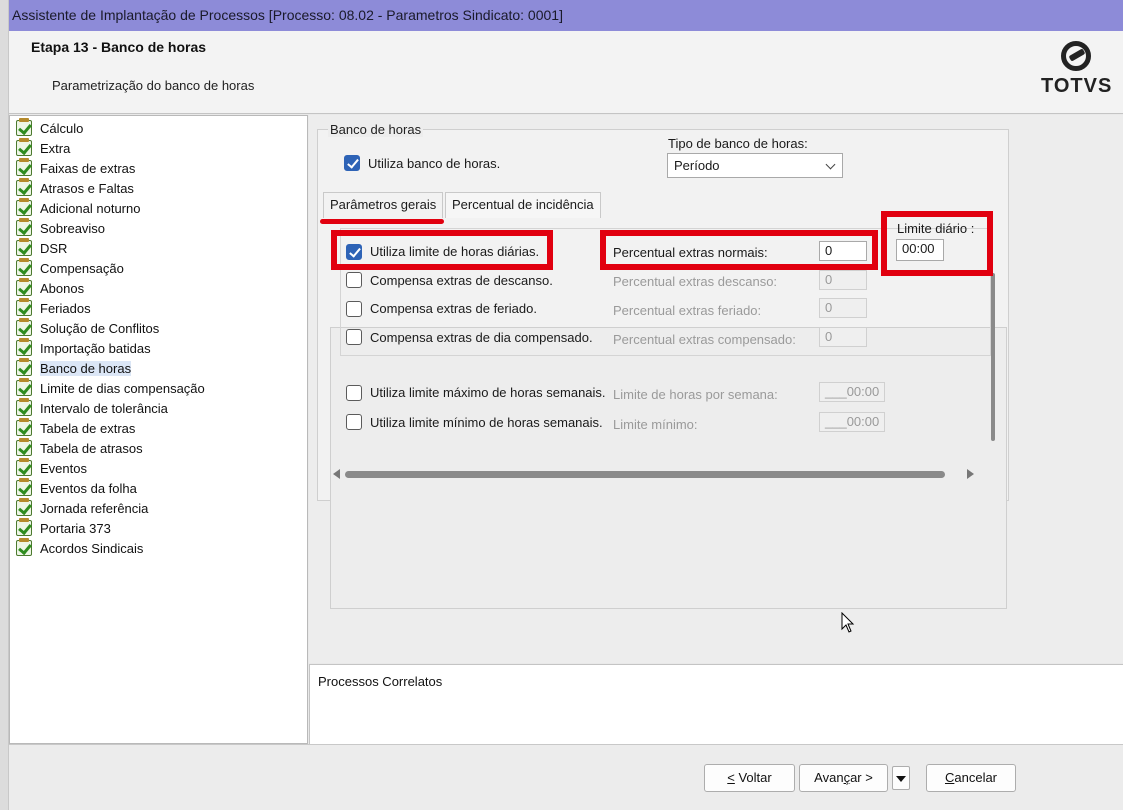  I want to click on next-options-dropdown, so click(901, 778).